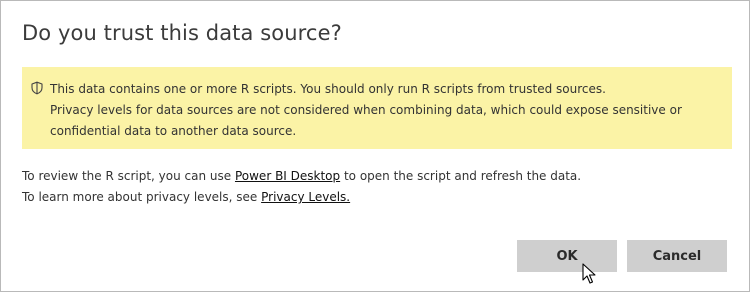 The height and width of the screenshot is (294, 752). What do you see at coordinates (37, 88) in the screenshot?
I see `shield-icon` at bounding box center [37, 88].